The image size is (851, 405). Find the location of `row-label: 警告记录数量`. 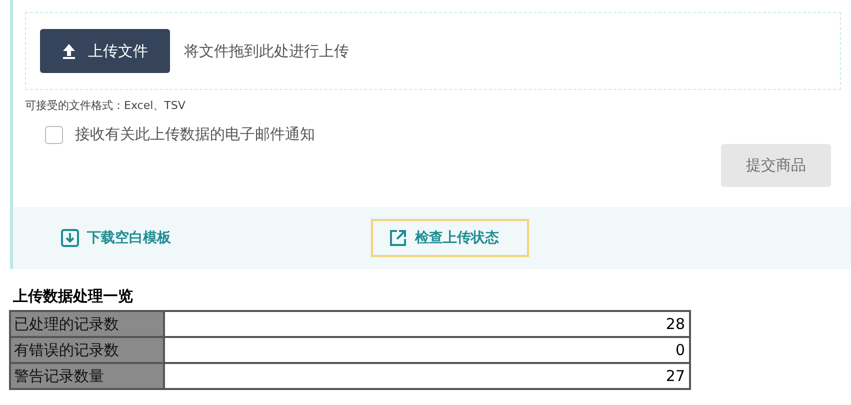

row-label: 警告记录数量 is located at coordinates (87, 376).